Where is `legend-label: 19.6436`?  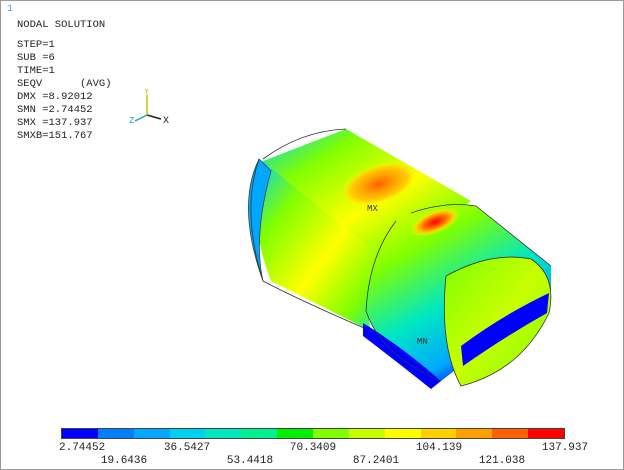
legend-label: 19.6436 is located at coordinates (124, 461).